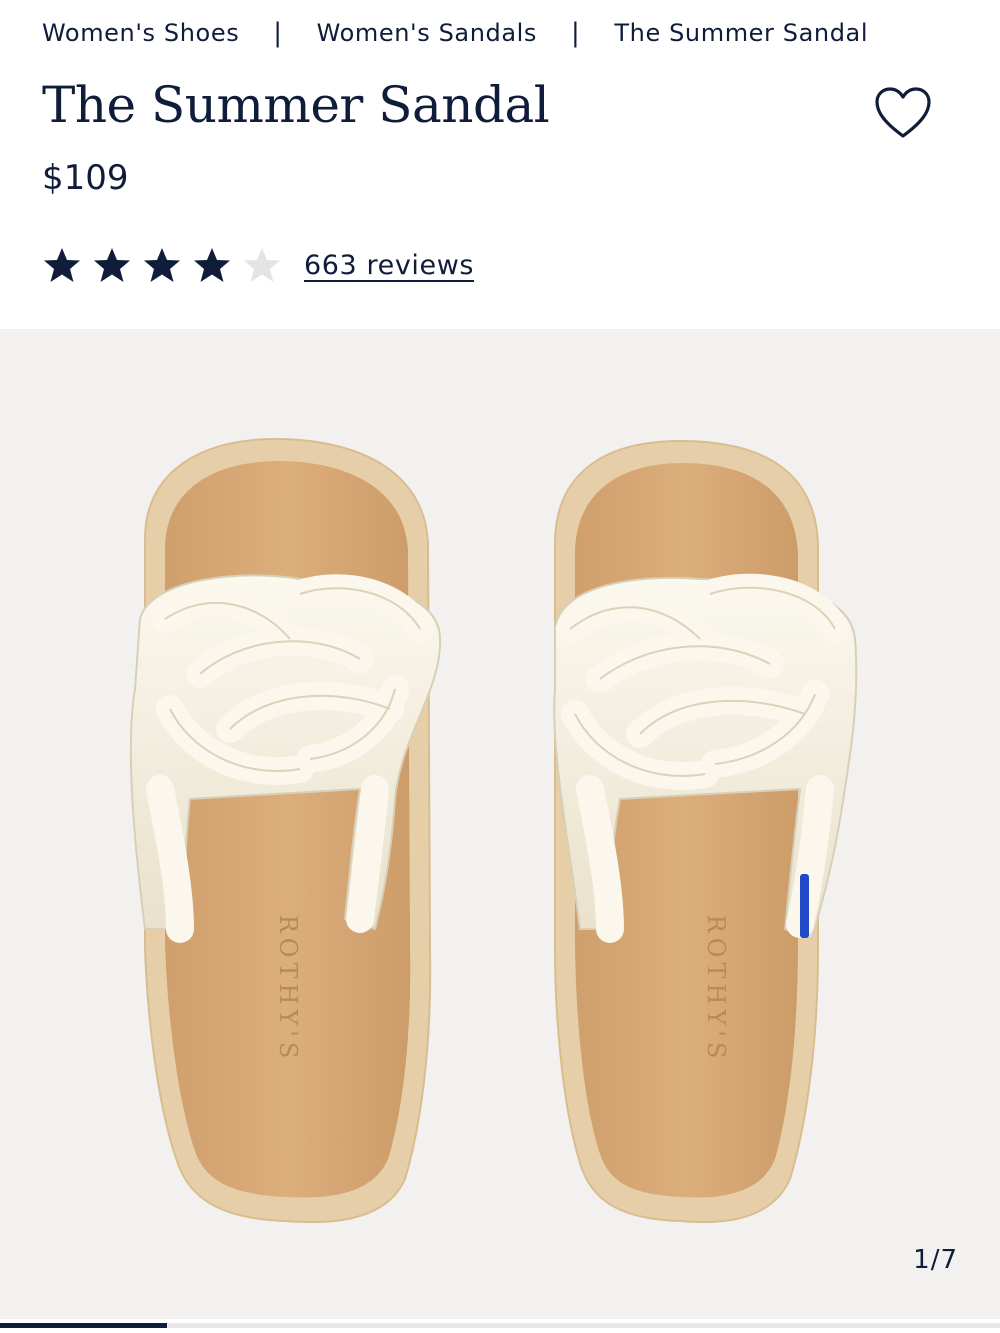 The height and width of the screenshot is (1333, 1000). I want to click on gallery-progress-bar, so click(500, 1325).